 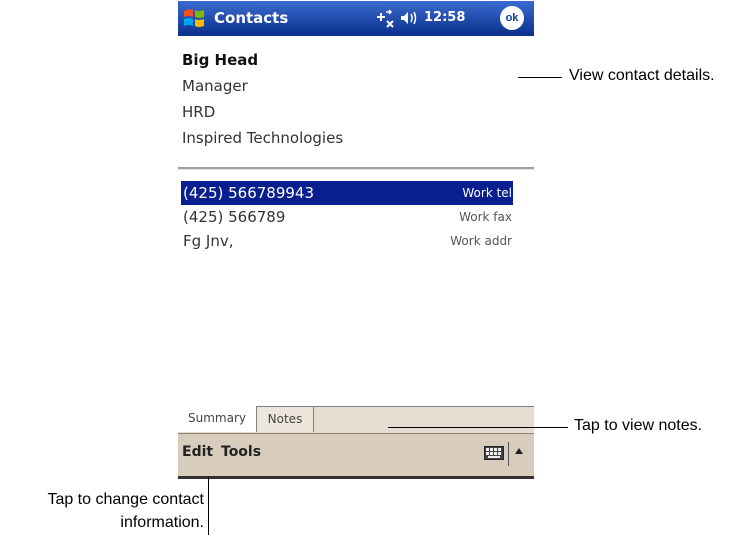 I want to click on entry-value: (425) 566789, so click(x=234, y=217).